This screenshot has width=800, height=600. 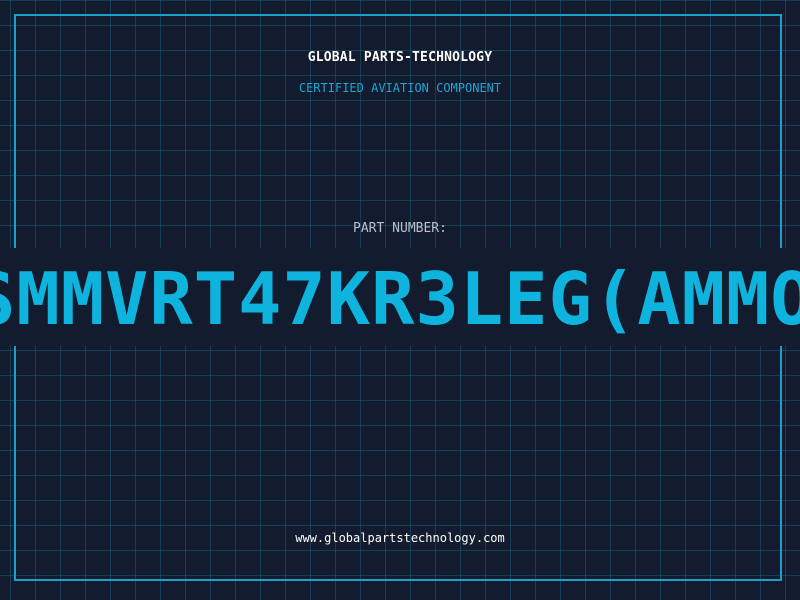 I want to click on website-url: www.globalpartstechnology.com, so click(x=400, y=538).